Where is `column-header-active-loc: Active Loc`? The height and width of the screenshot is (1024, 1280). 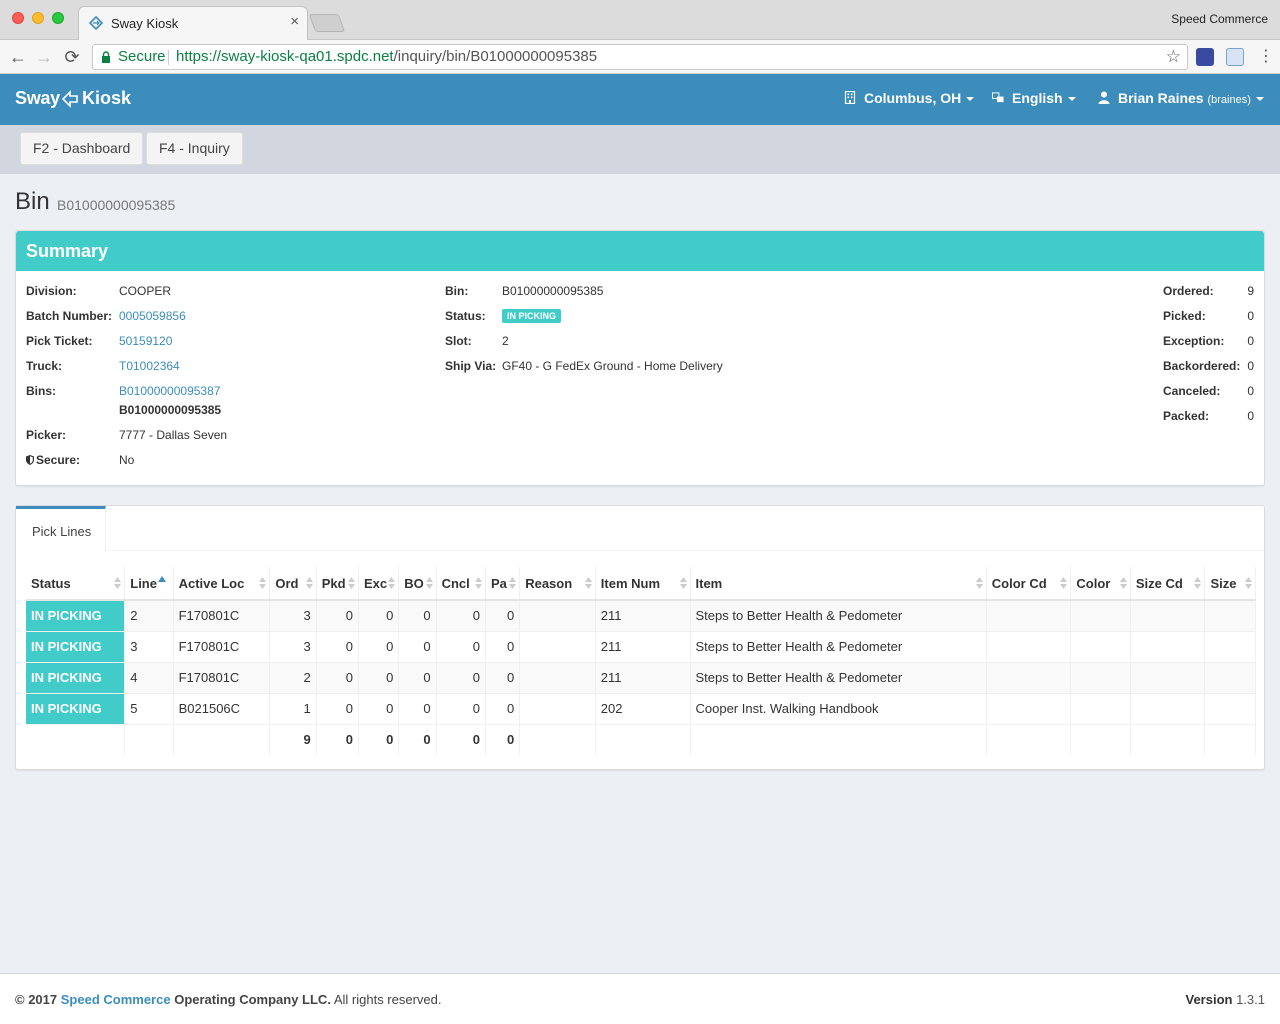 column-header-active-loc: Active Loc is located at coordinates (222, 584).